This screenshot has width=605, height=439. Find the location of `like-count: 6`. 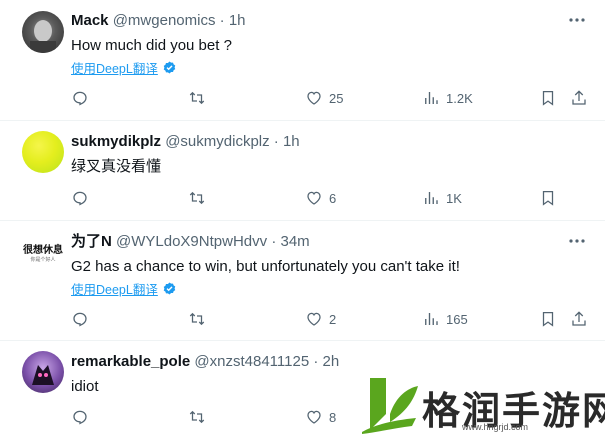

like-count: 6 is located at coordinates (333, 198).